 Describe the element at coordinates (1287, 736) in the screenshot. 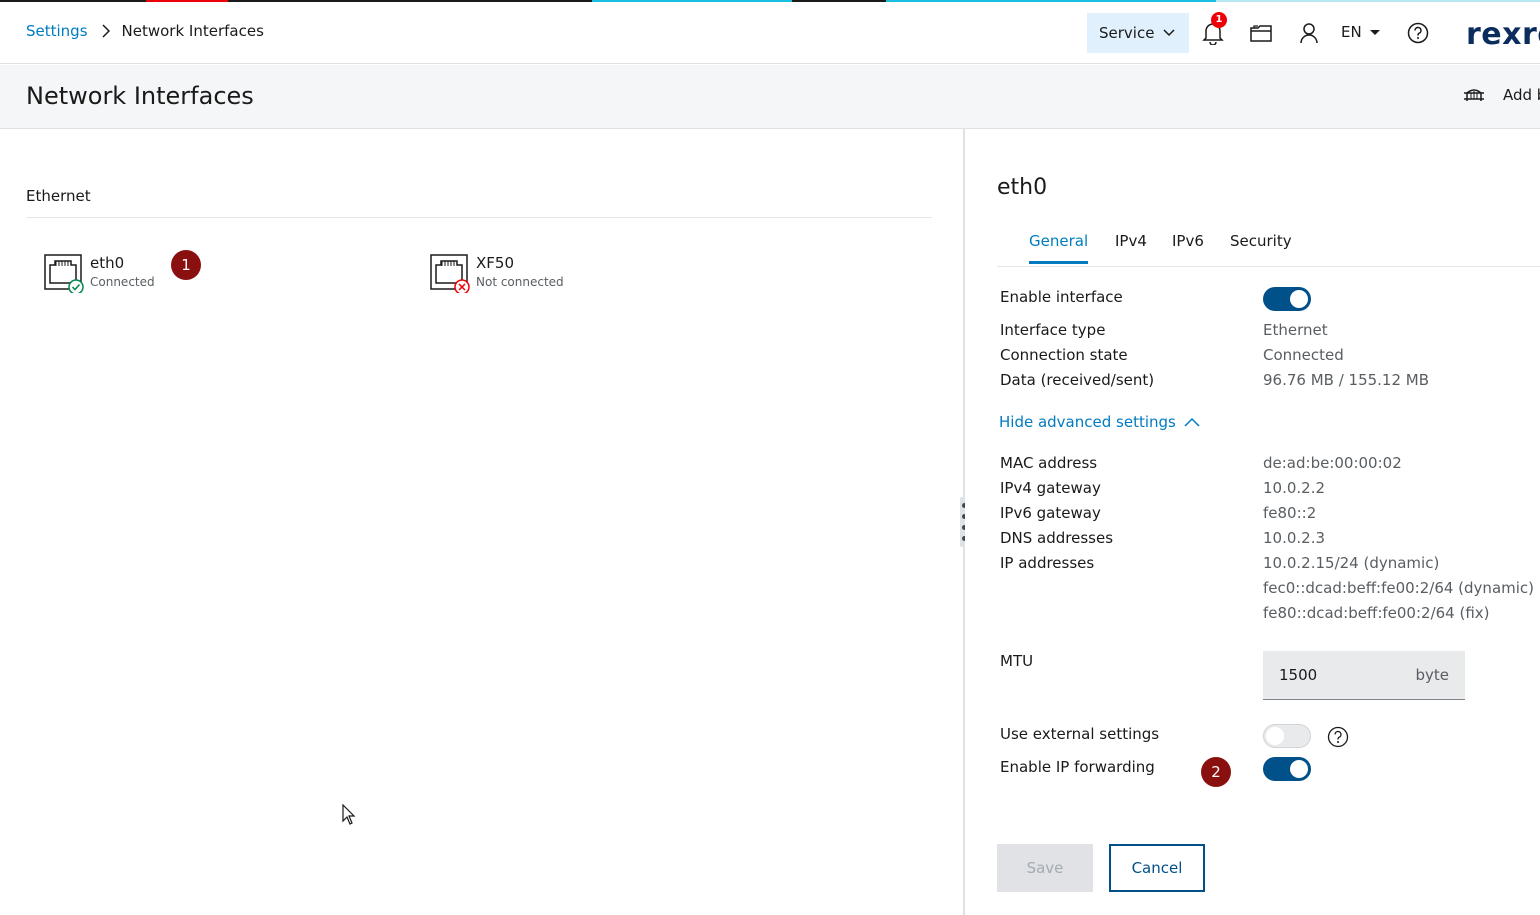

I see `use-external-settings-toggle` at that location.